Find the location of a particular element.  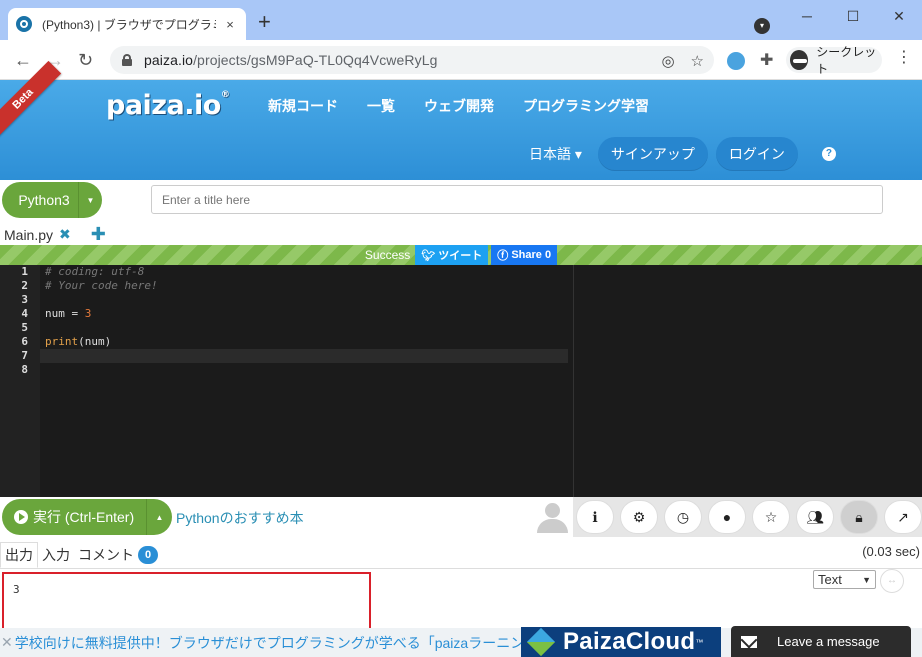

tab-comment: コメント 0 is located at coordinates (118, 555).